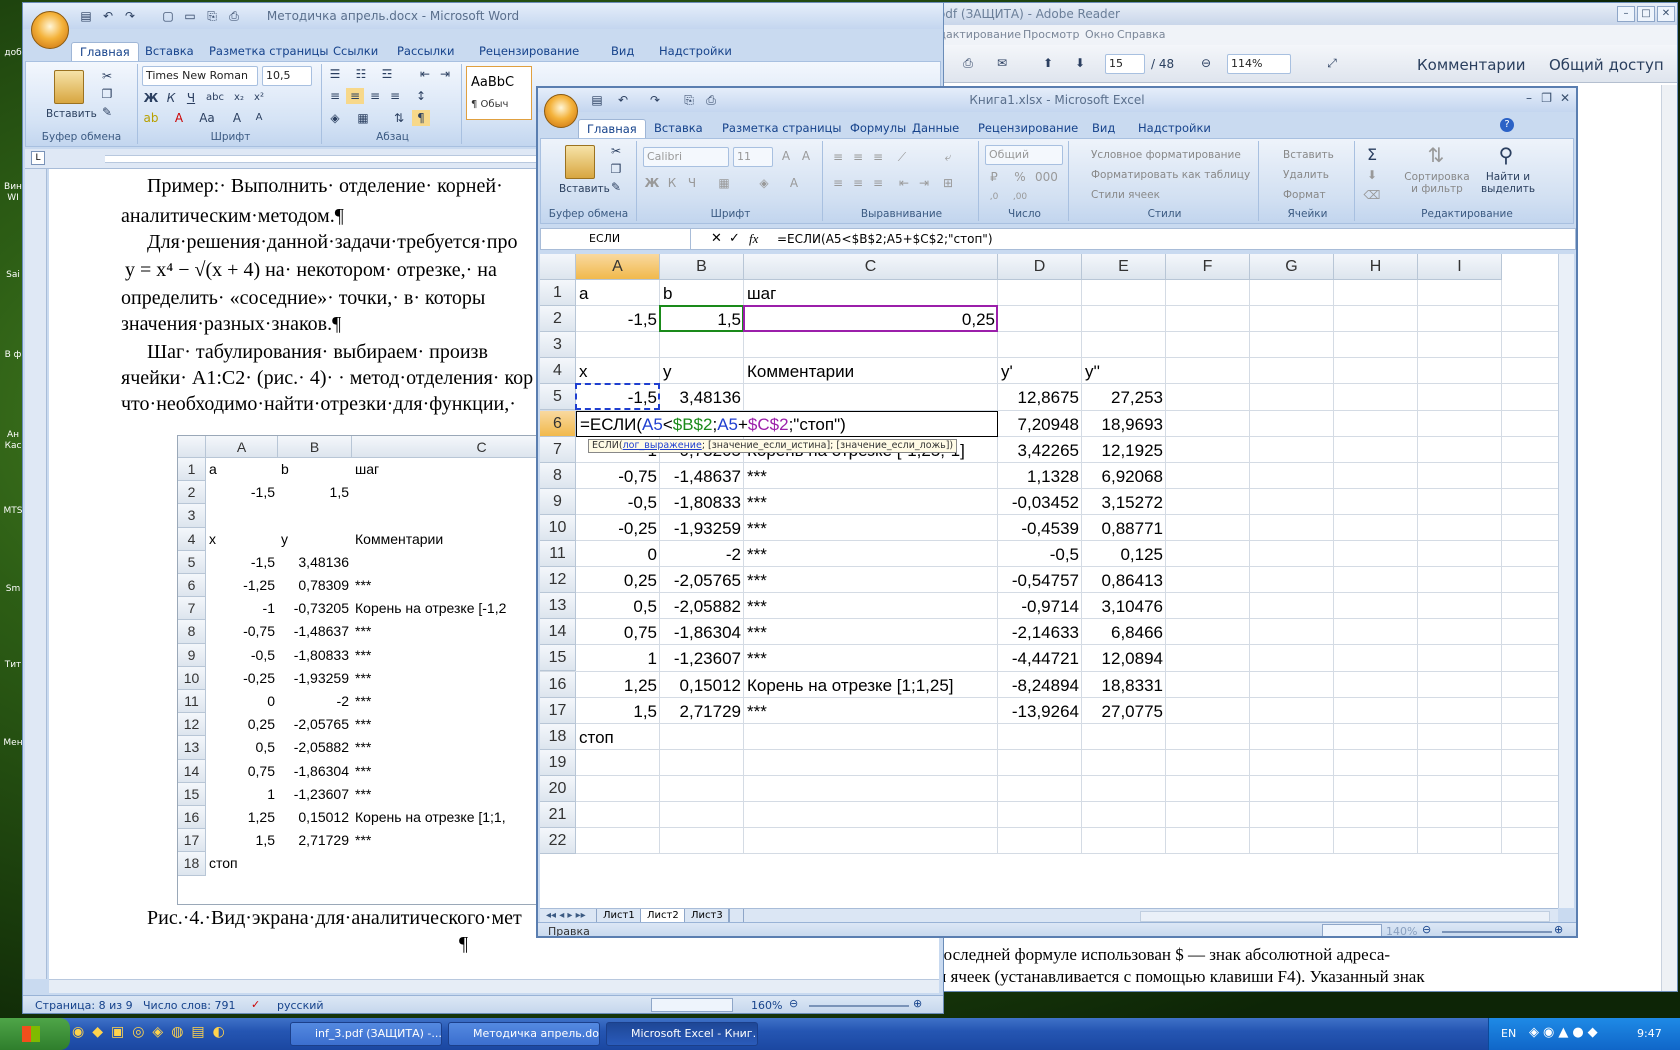 The width and height of the screenshot is (1680, 1050). I want to click on copy-icon: ❐, so click(107, 94).